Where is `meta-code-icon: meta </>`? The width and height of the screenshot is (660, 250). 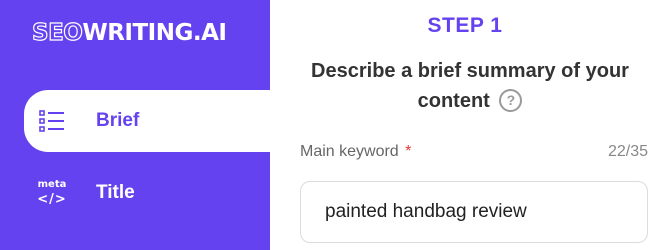 meta-code-icon: meta </> is located at coordinates (52, 193).